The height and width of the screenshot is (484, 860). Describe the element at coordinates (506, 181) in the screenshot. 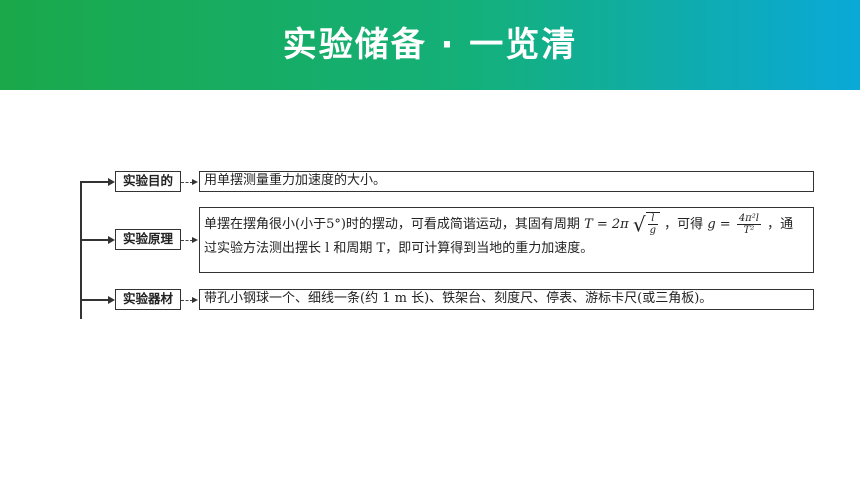

I see `content-purpose: 用单摆测量重力加速度的大小。` at that location.